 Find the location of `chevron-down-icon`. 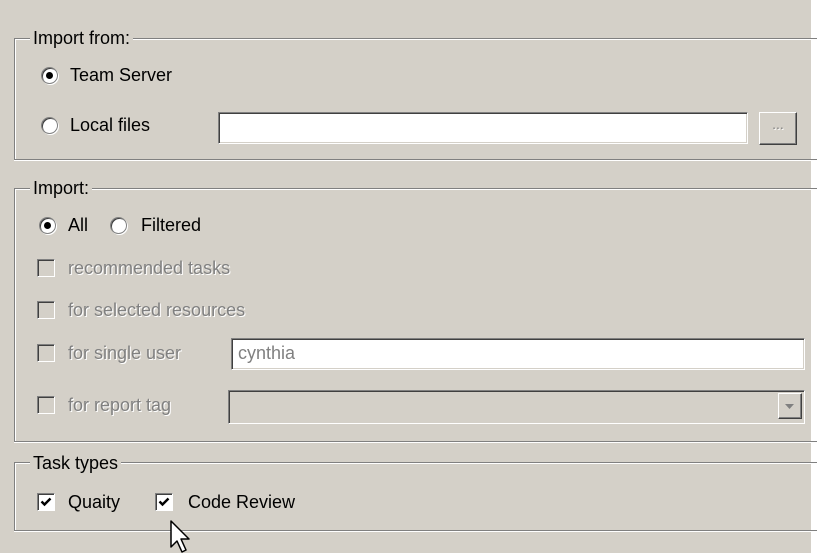

chevron-down-icon is located at coordinates (789, 406).